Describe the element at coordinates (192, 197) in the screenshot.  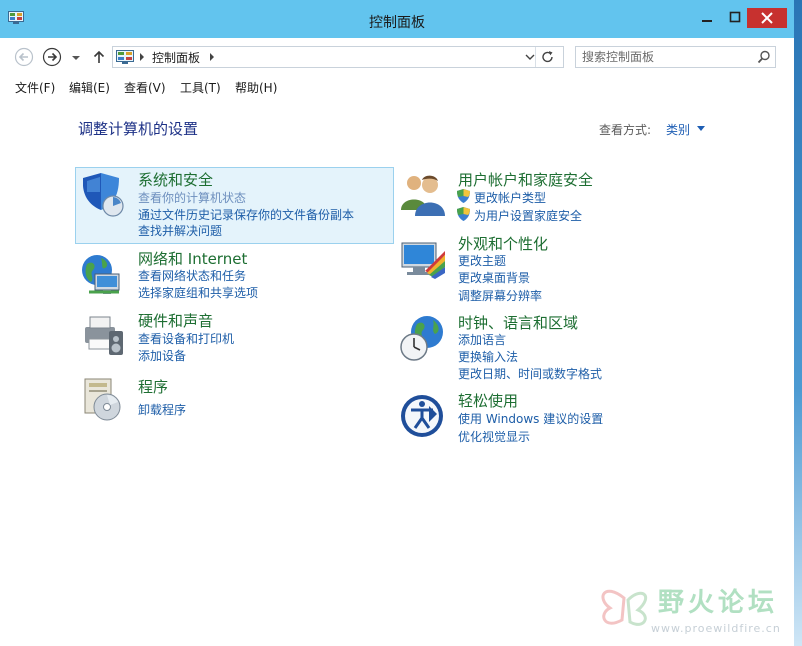
I see `link-view-computer-status: 查看你的计算机状态` at that location.